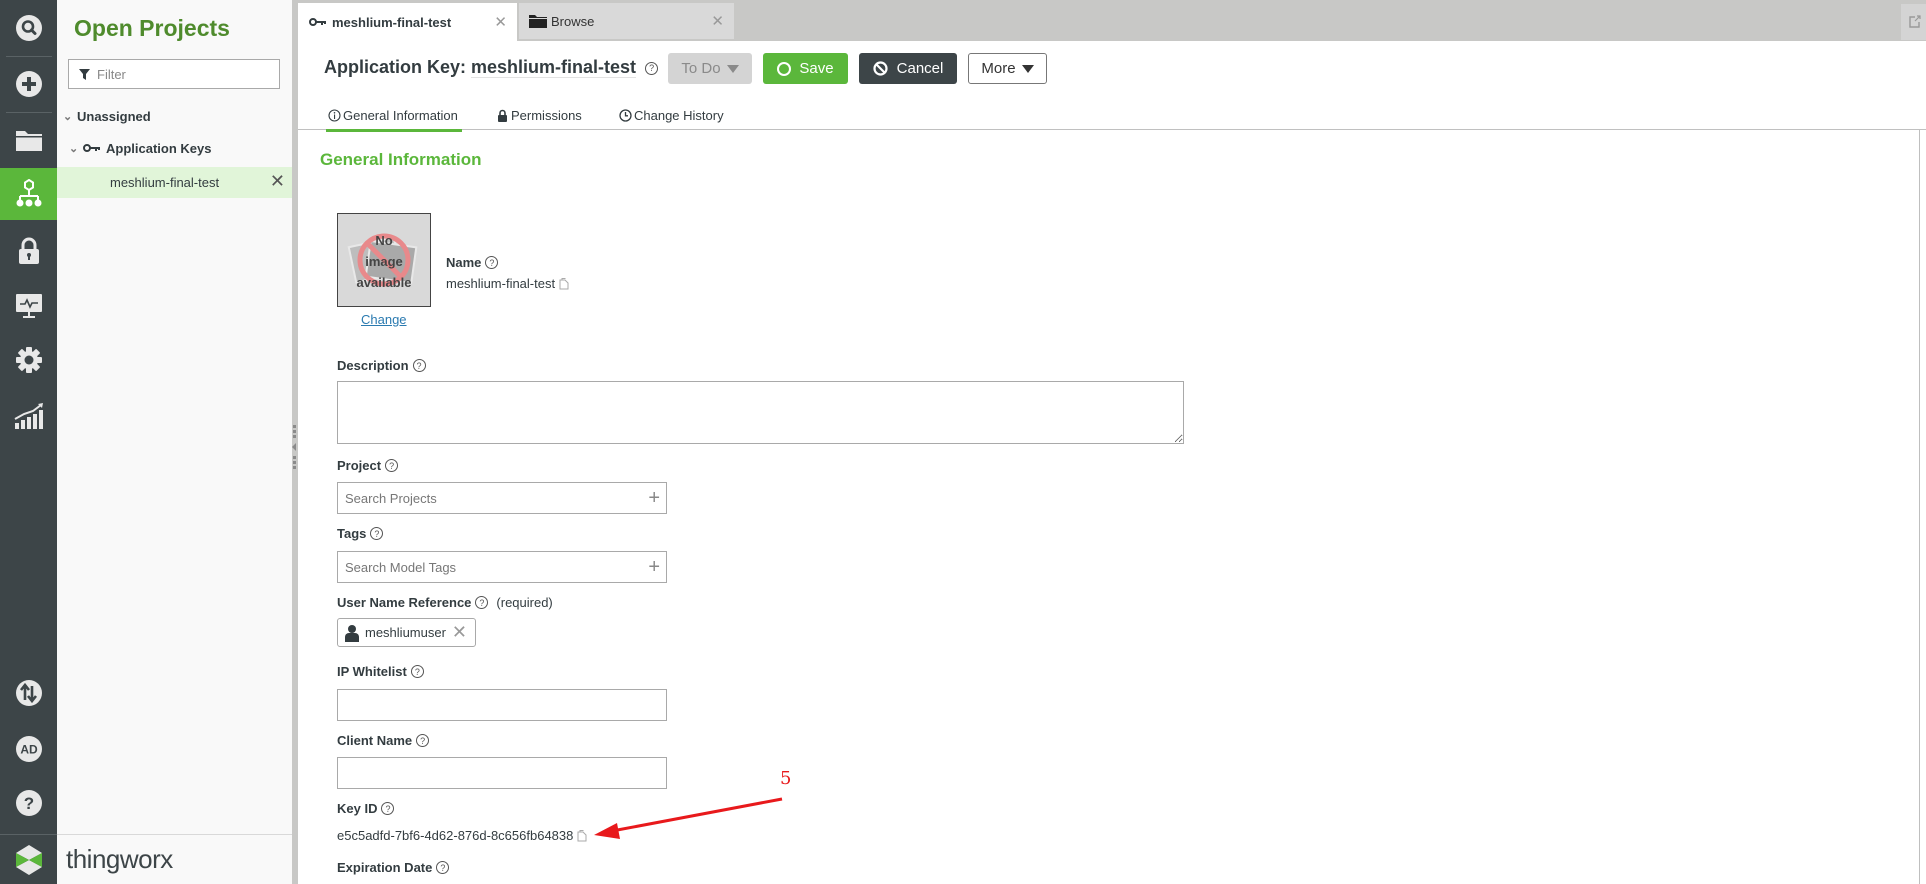  What do you see at coordinates (384, 319) in the screenshot?
I see `change-image-link: Change` at bounding box center [384, 319].